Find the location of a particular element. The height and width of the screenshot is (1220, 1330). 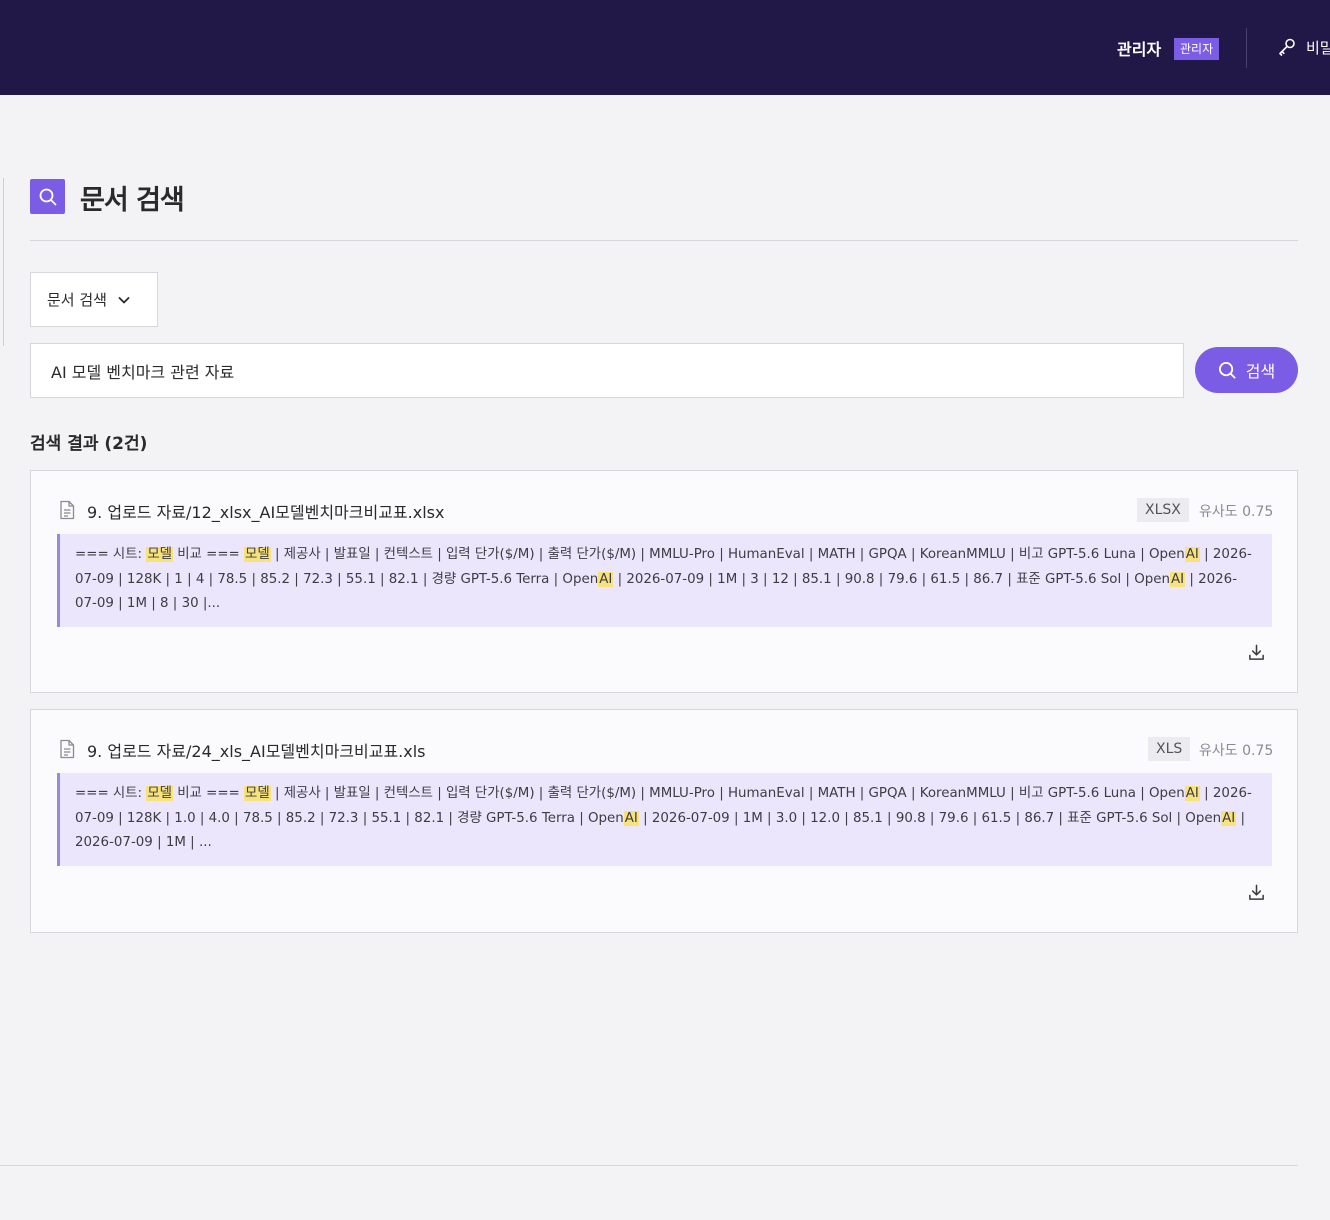

page-title-icon is located at coordinates (47, 196).